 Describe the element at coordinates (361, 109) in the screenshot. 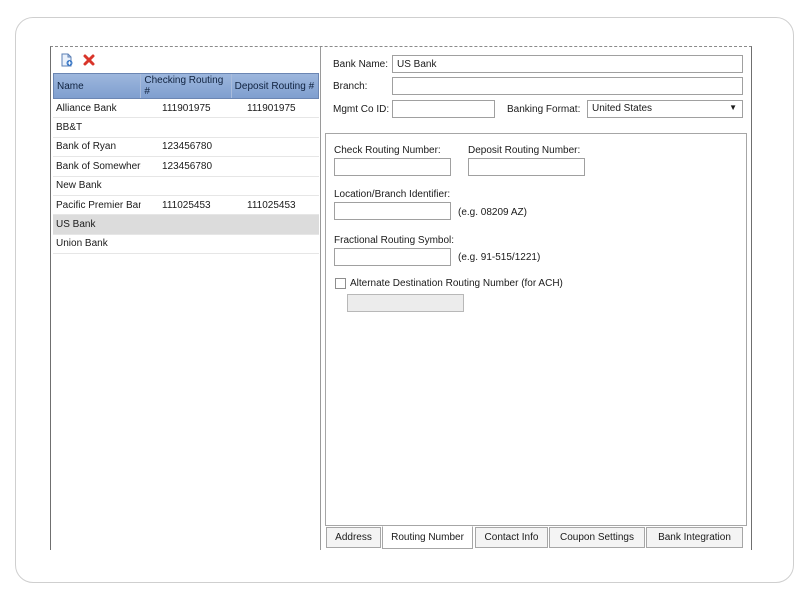

I see `mgmt-co-id-label: Mgmt Co ID:` at that location.